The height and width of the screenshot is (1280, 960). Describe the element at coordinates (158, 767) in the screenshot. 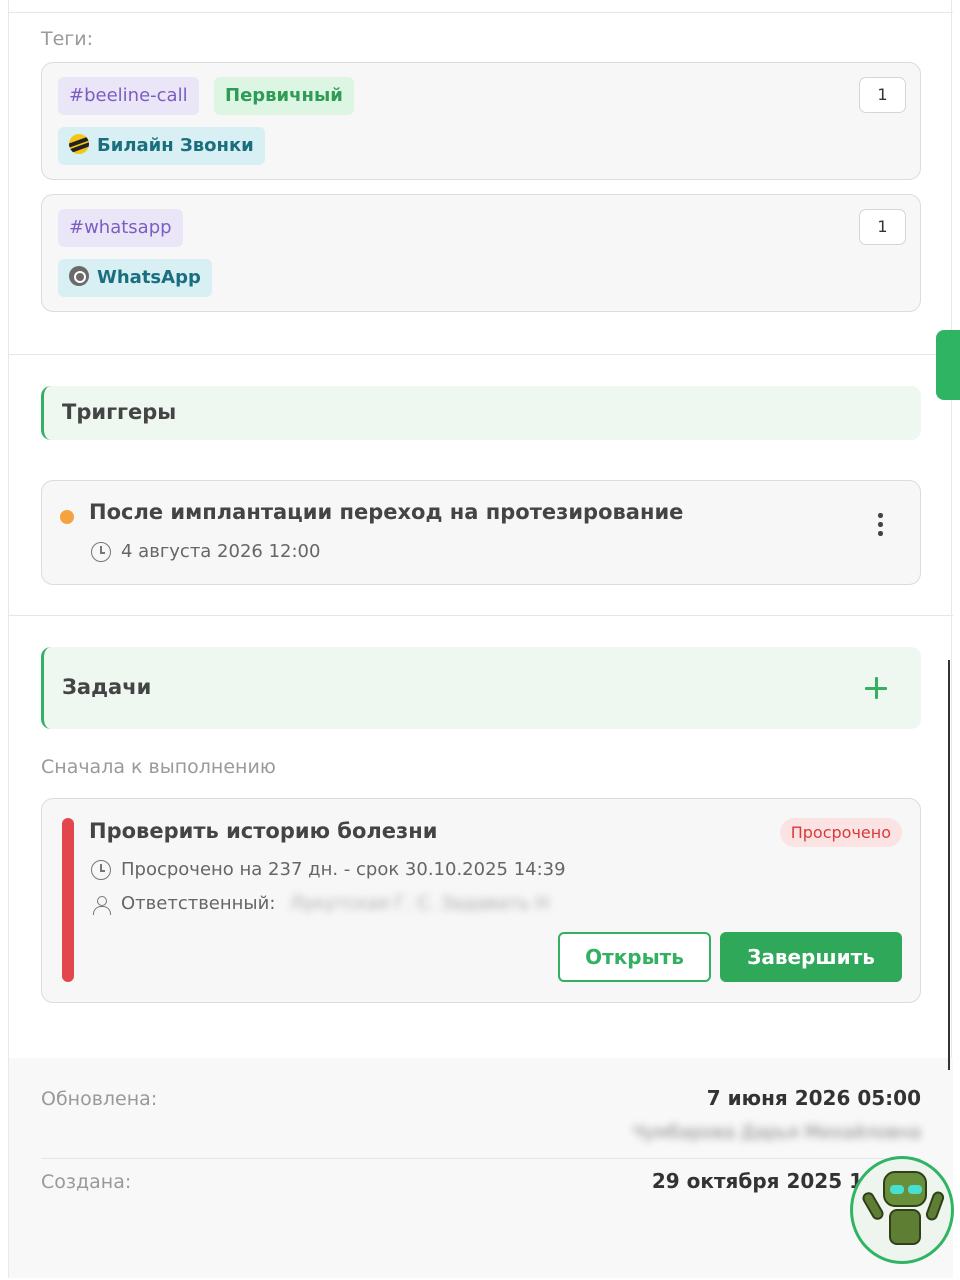

I see `tasks-sort-label: Сначала к выполнению` at that location.